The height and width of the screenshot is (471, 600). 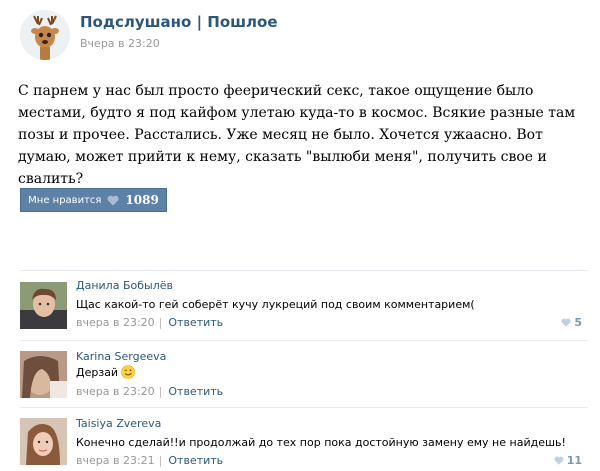 What do you see at coordinates (115, 460) in the screenshot?
I see `comment-time: вчера в 23:21` at bounding box center [115, 460].